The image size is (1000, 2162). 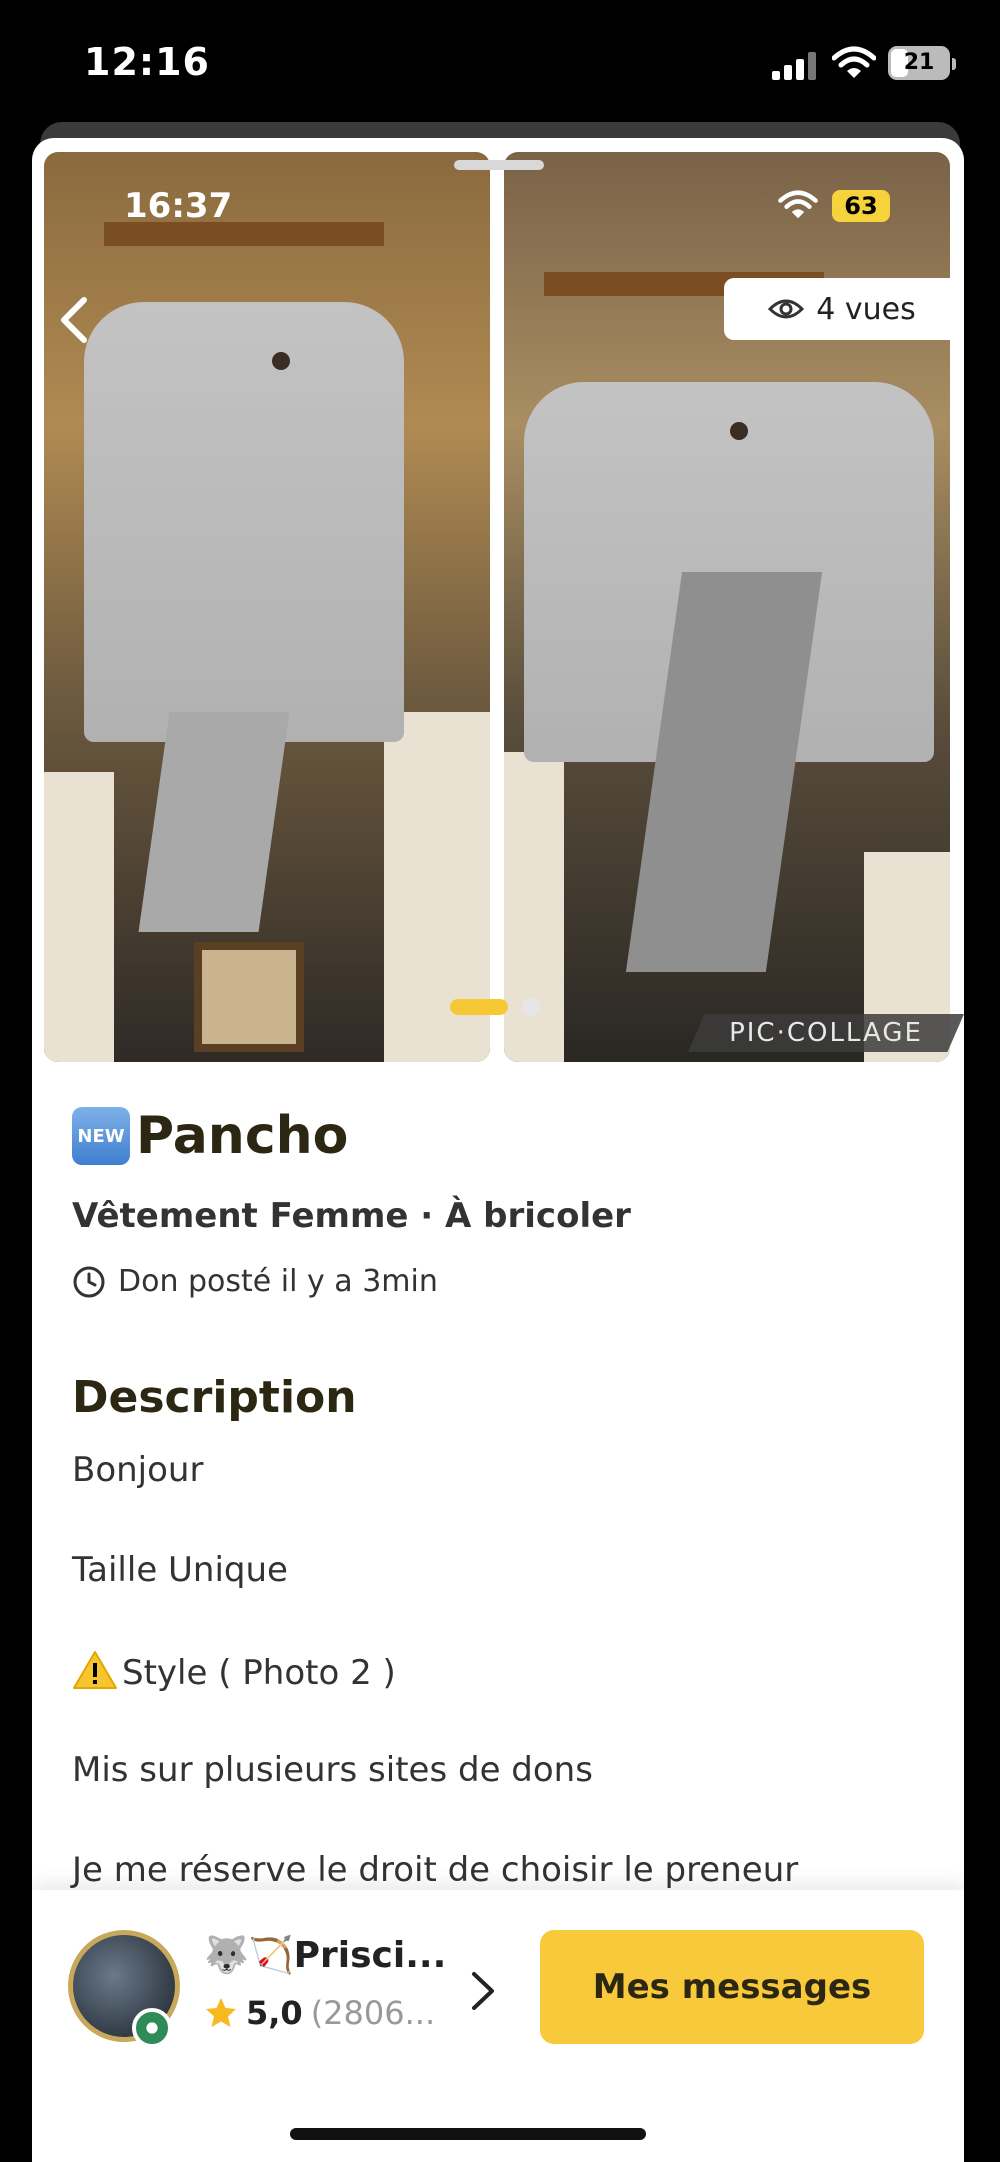 What do you see at coordinates (798, 204) in the screenshot?
I see `photo-wifi-icon` at bounding box center [798, 204].